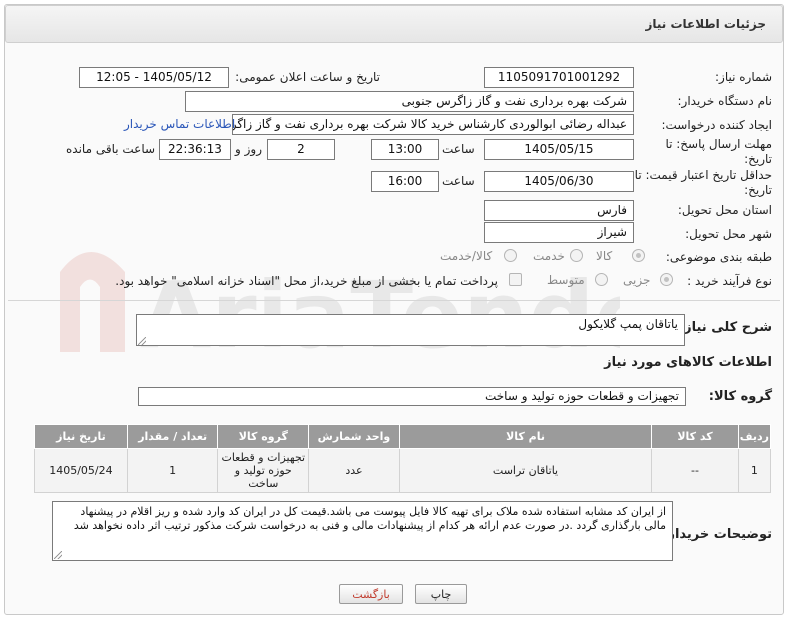 The height and width of the screenshot is (619, 788). I want to click on goods-group-field: تجهیزات و قطعات حوزه تولید و ساخت, so click(412, 396).